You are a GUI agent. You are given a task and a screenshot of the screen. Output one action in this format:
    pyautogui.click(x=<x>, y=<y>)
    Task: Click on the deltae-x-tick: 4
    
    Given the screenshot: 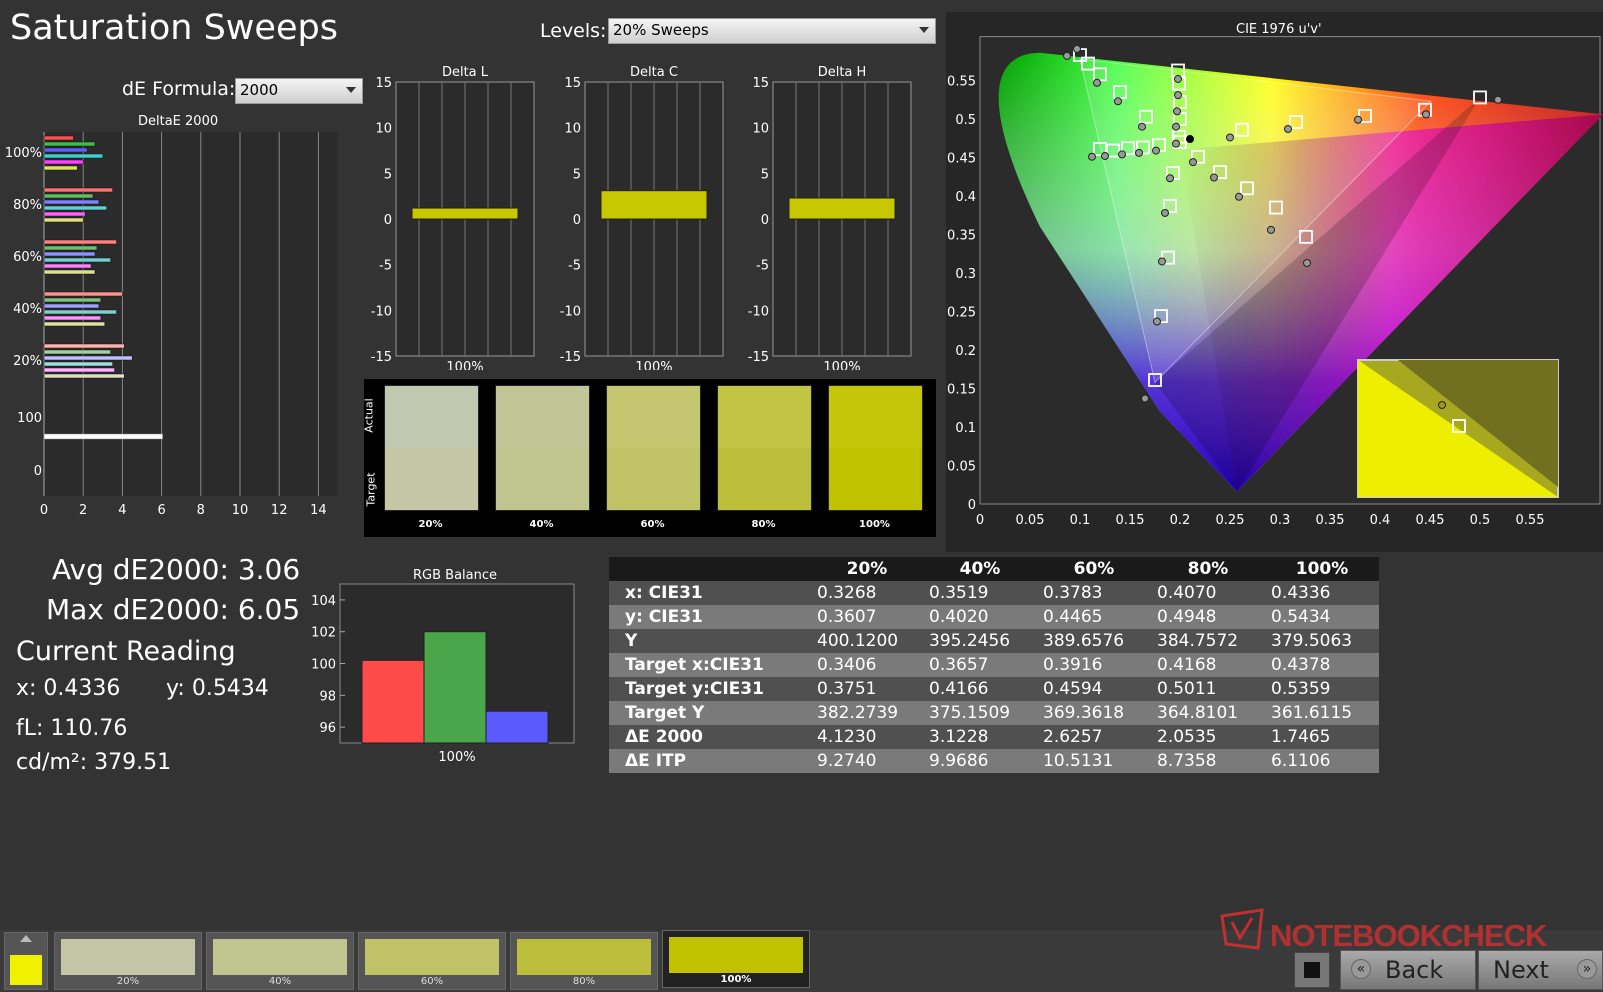 What is the action you would take?
    pyautogui.click(x=122, y=510)
    